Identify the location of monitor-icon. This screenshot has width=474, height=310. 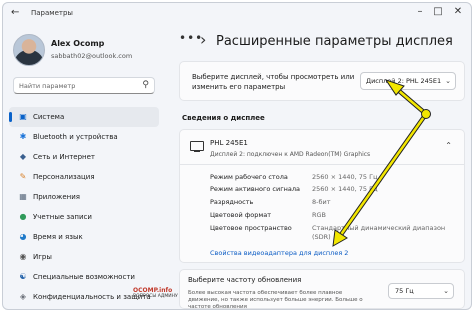
(197, 147).